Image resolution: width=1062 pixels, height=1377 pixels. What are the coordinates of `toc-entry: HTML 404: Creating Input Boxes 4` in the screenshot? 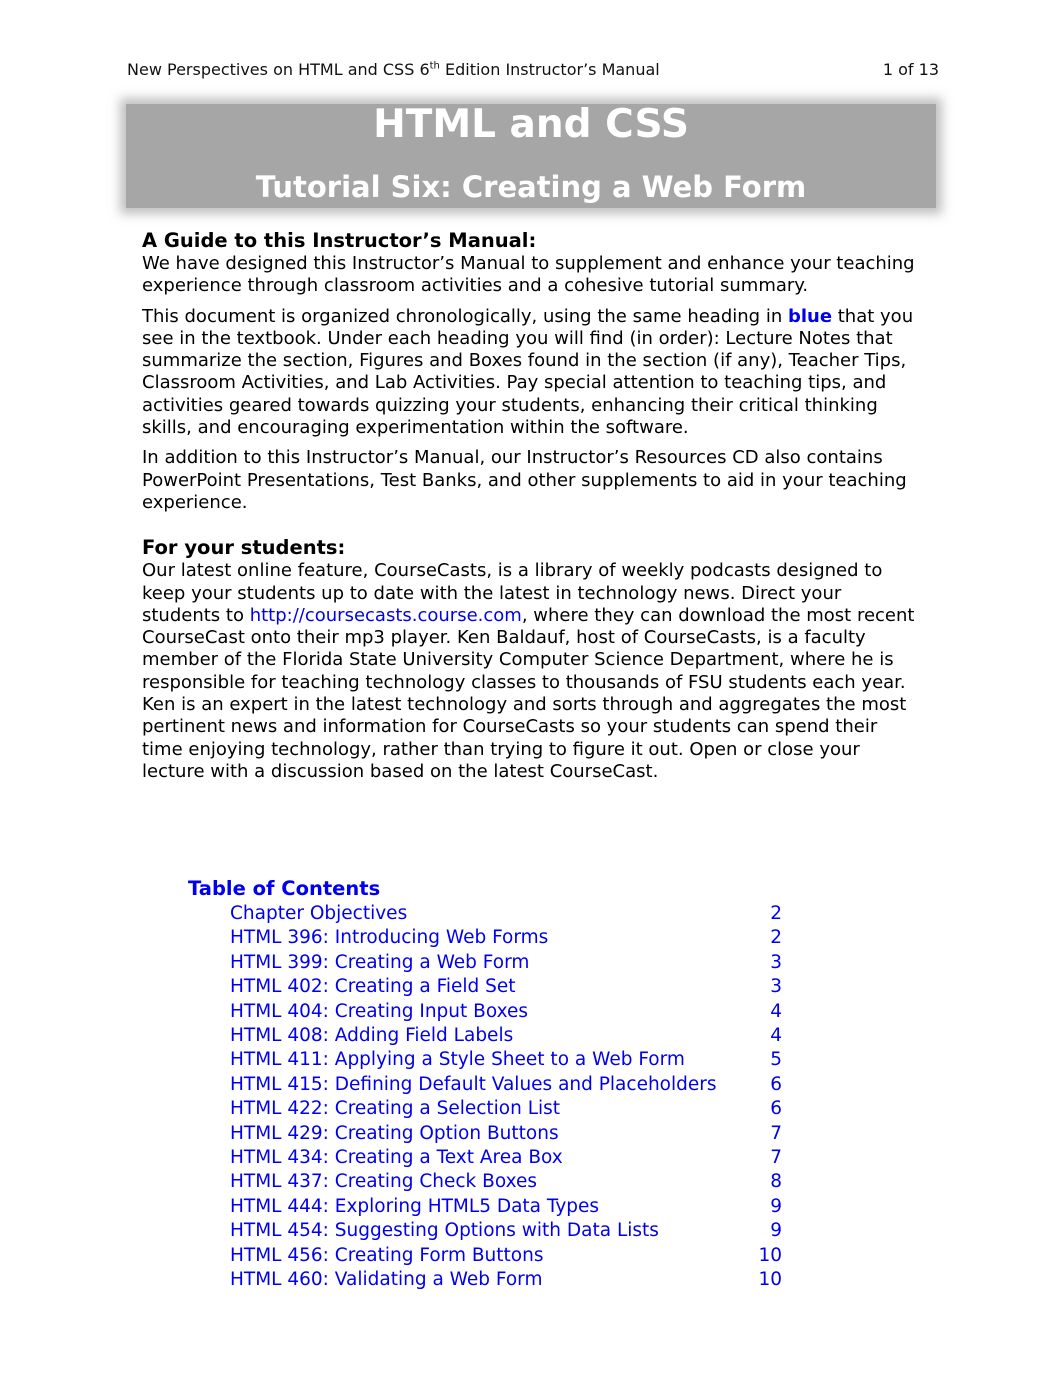 It's located at (488, 1012).